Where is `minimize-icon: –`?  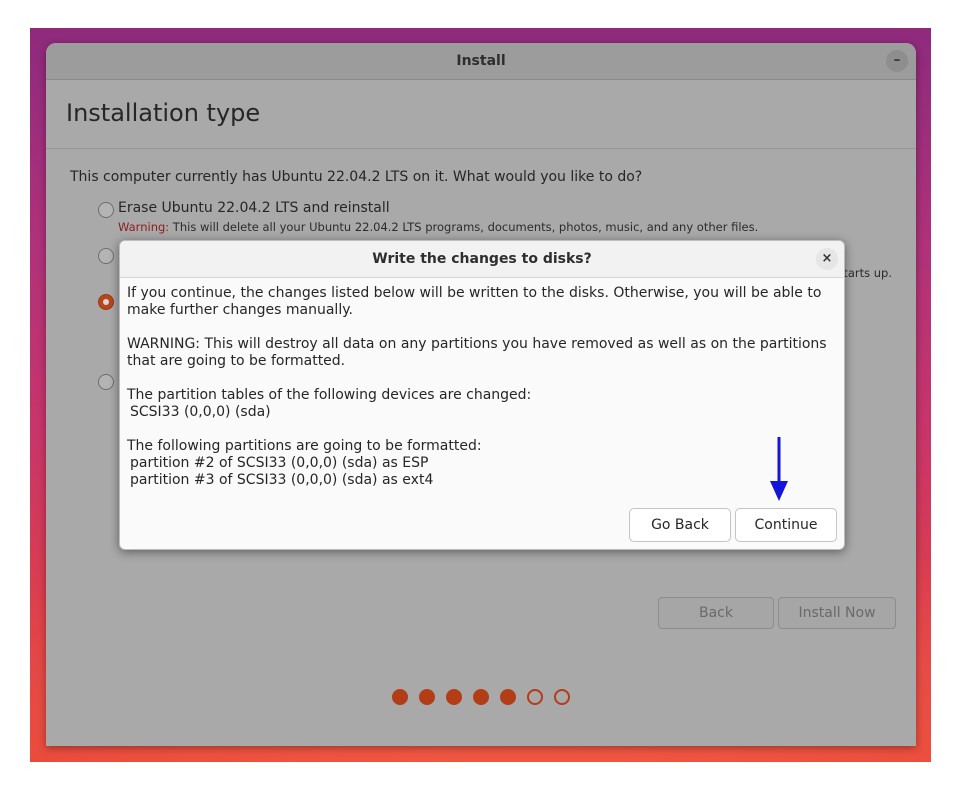
minimize-icon: – is located at coordinates (897, 60).